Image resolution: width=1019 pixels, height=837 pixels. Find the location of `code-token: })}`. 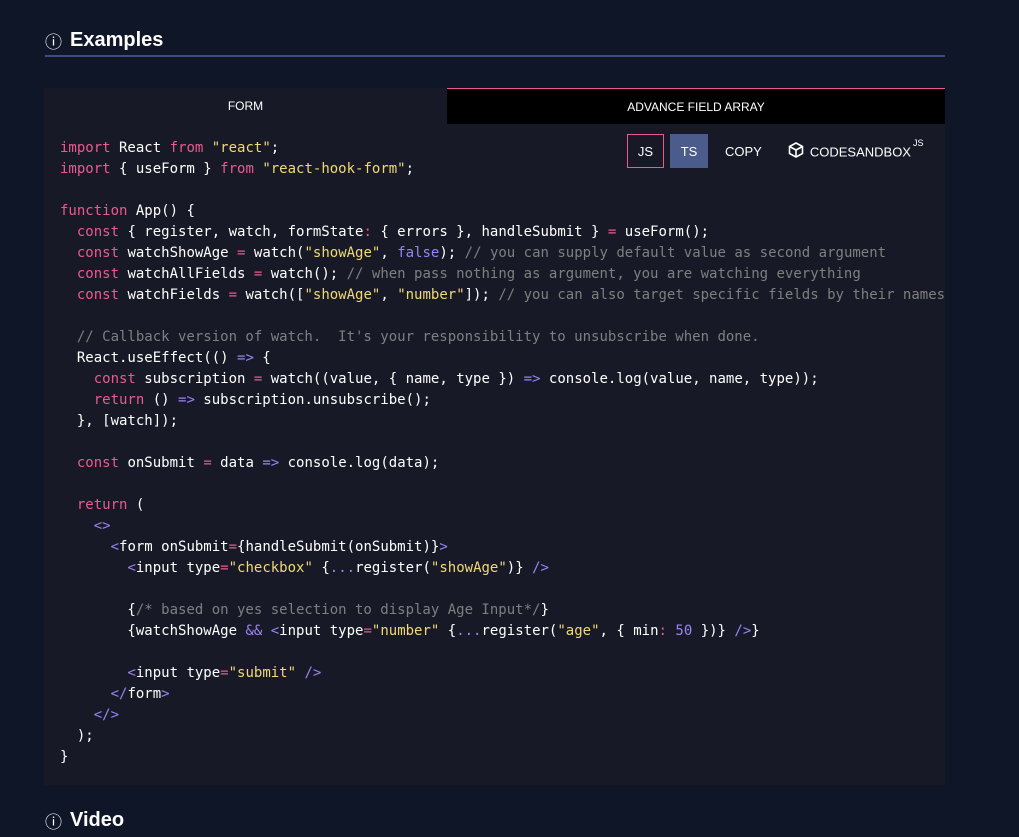

code-token: })} is located at coordinates (713, 631).